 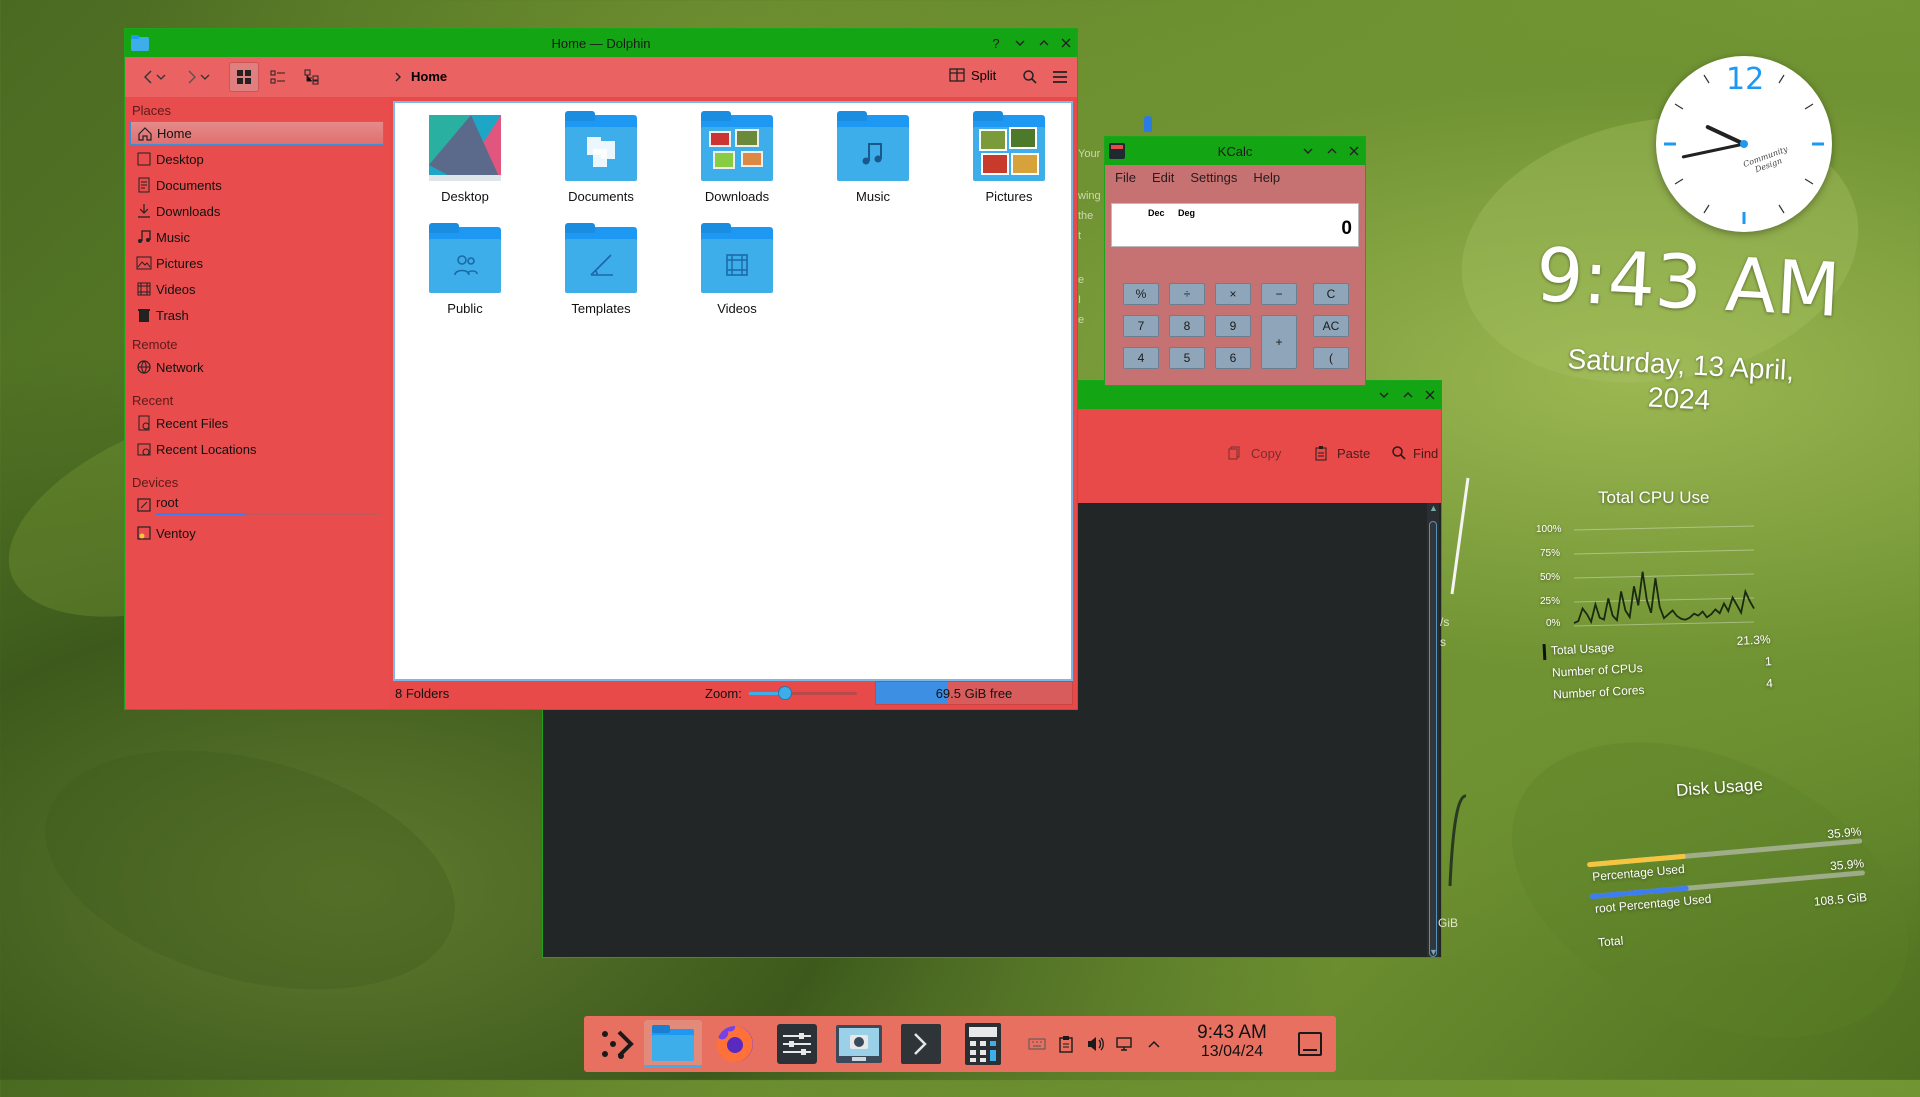 What do you see at coordinates (465, 259) in the screenshot?
I see `public-folder-icon` at bounding box center [465, 259].